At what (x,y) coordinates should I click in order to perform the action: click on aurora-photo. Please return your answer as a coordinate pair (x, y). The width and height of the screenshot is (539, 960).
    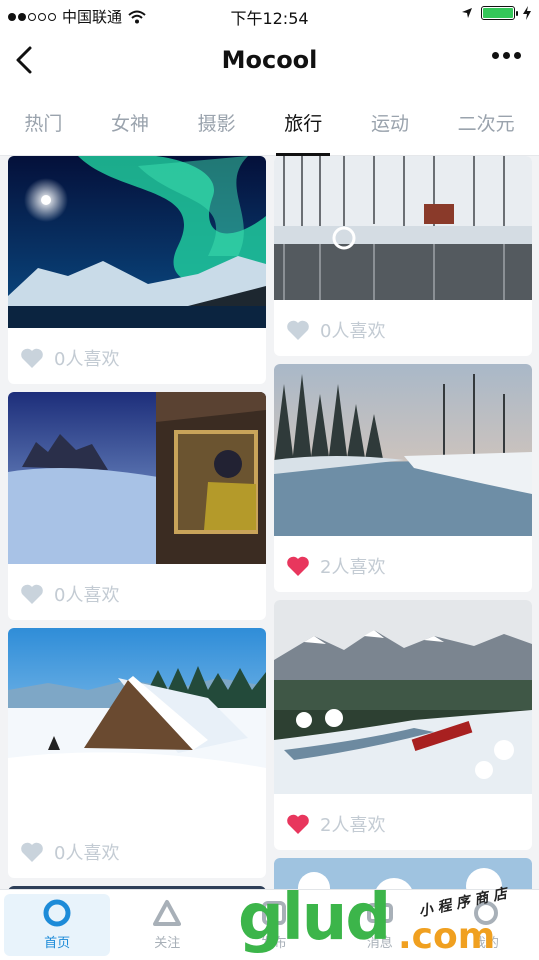
    Looking at the image, I should click on (137, 242).